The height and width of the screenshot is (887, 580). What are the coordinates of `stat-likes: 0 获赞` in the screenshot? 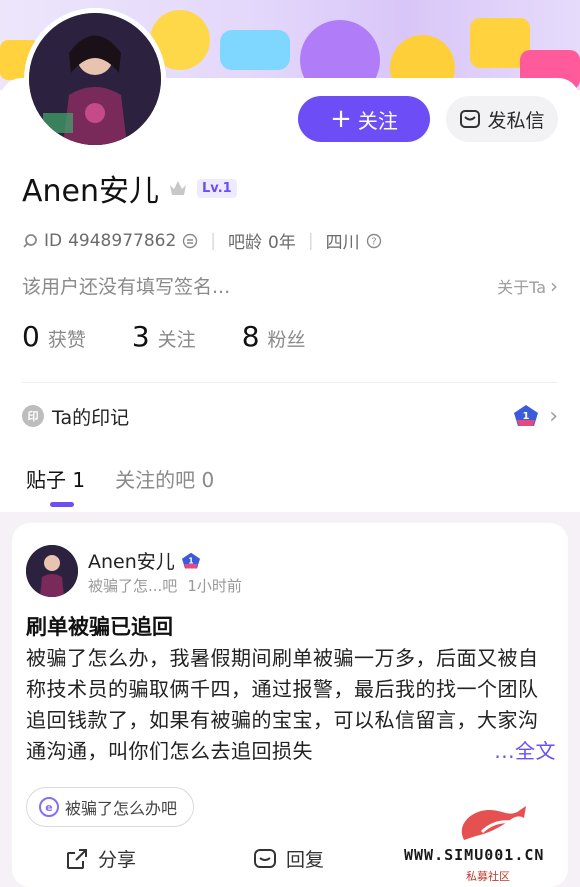 It's located at (54, 336).